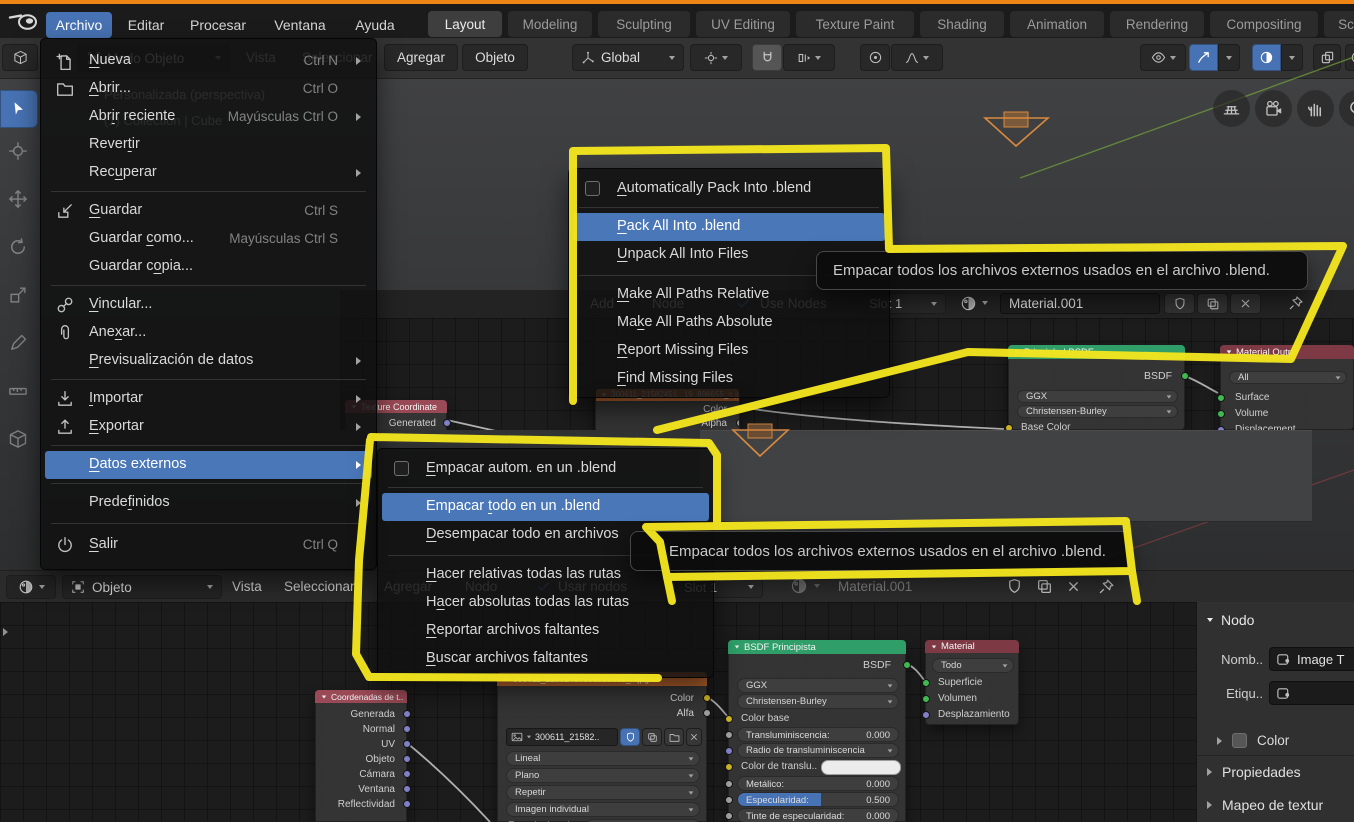 The height and width of the screenshot is (822, 1354). I want to click on node-header: Principled BSDF, so click(1096, 352).